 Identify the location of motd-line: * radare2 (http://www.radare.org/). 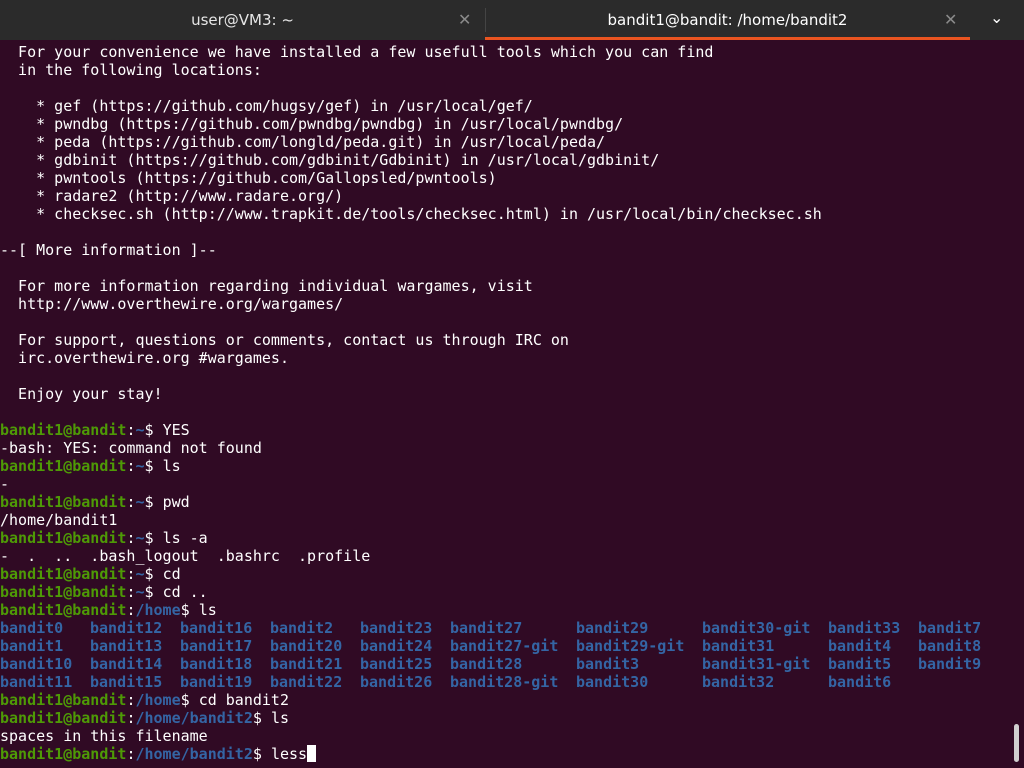
(172, 196).